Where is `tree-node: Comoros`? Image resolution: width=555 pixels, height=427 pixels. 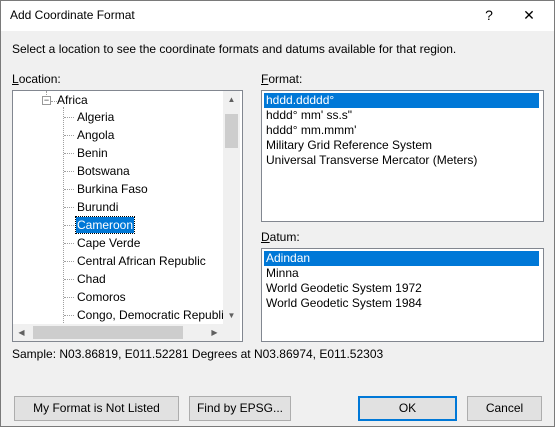
tree-node: Comoros is located at coordinates (101, 297).